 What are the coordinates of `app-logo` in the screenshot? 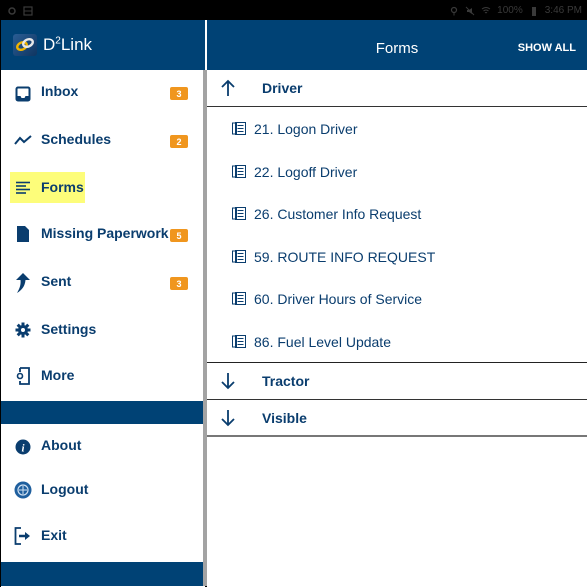 It's located at (25, 45).